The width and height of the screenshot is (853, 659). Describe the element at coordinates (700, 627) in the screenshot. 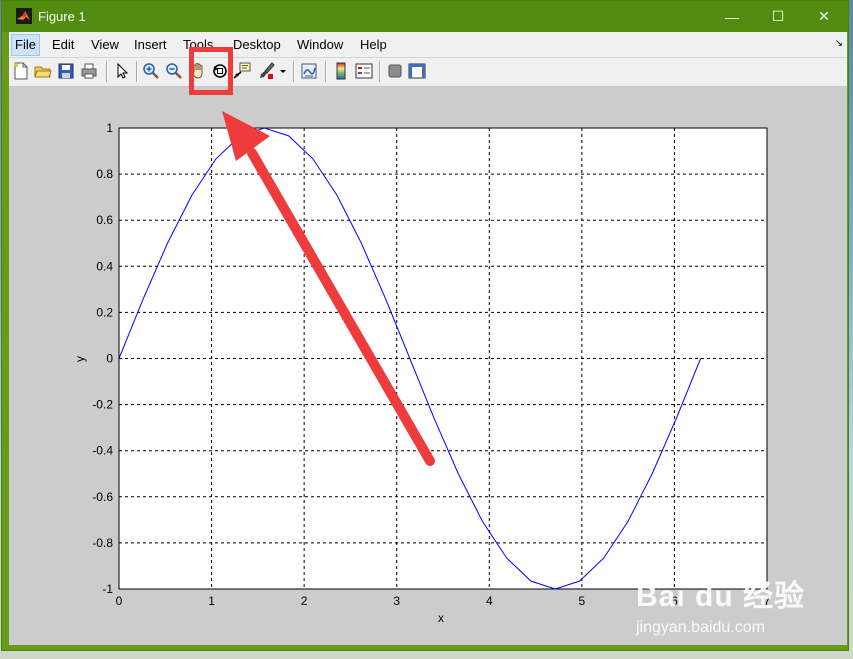

I see `watermark-url: jingyan.baidu.com` at that location.